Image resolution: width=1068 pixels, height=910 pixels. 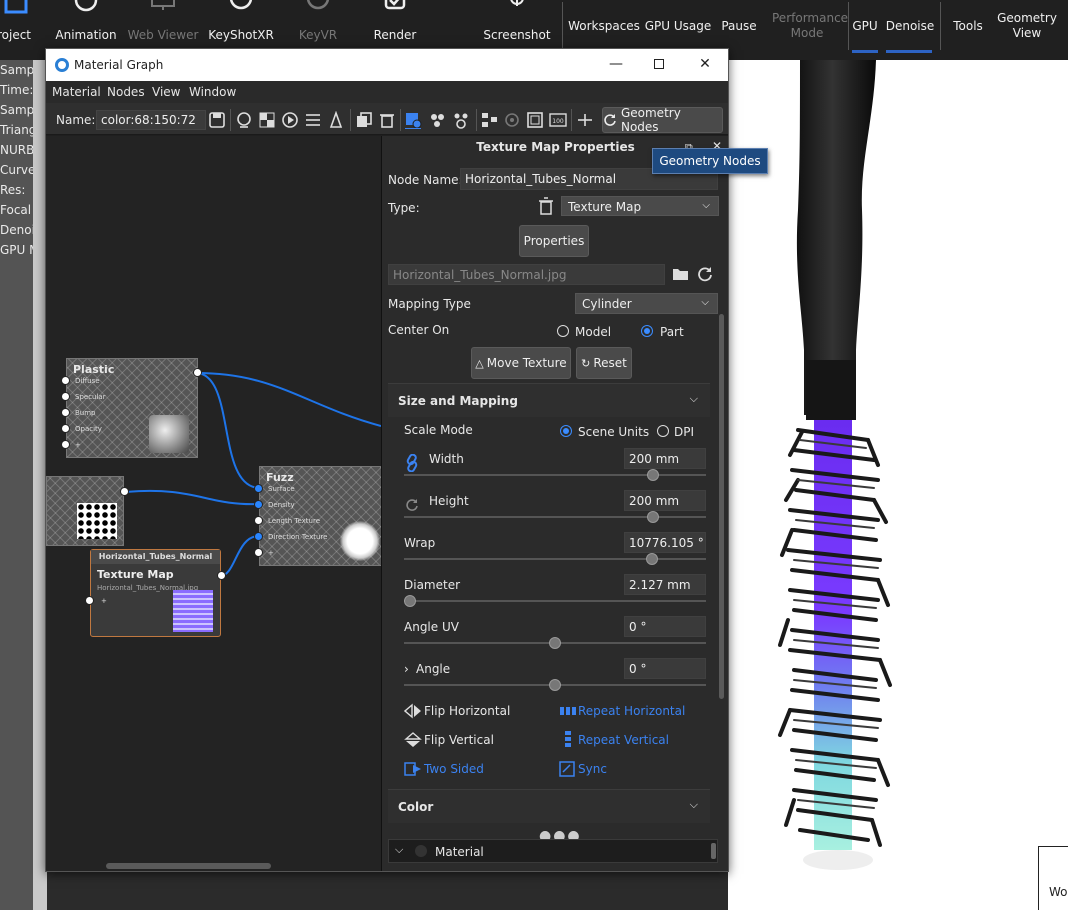 I want to click on width-slider-track, so click(x=555, y=475).